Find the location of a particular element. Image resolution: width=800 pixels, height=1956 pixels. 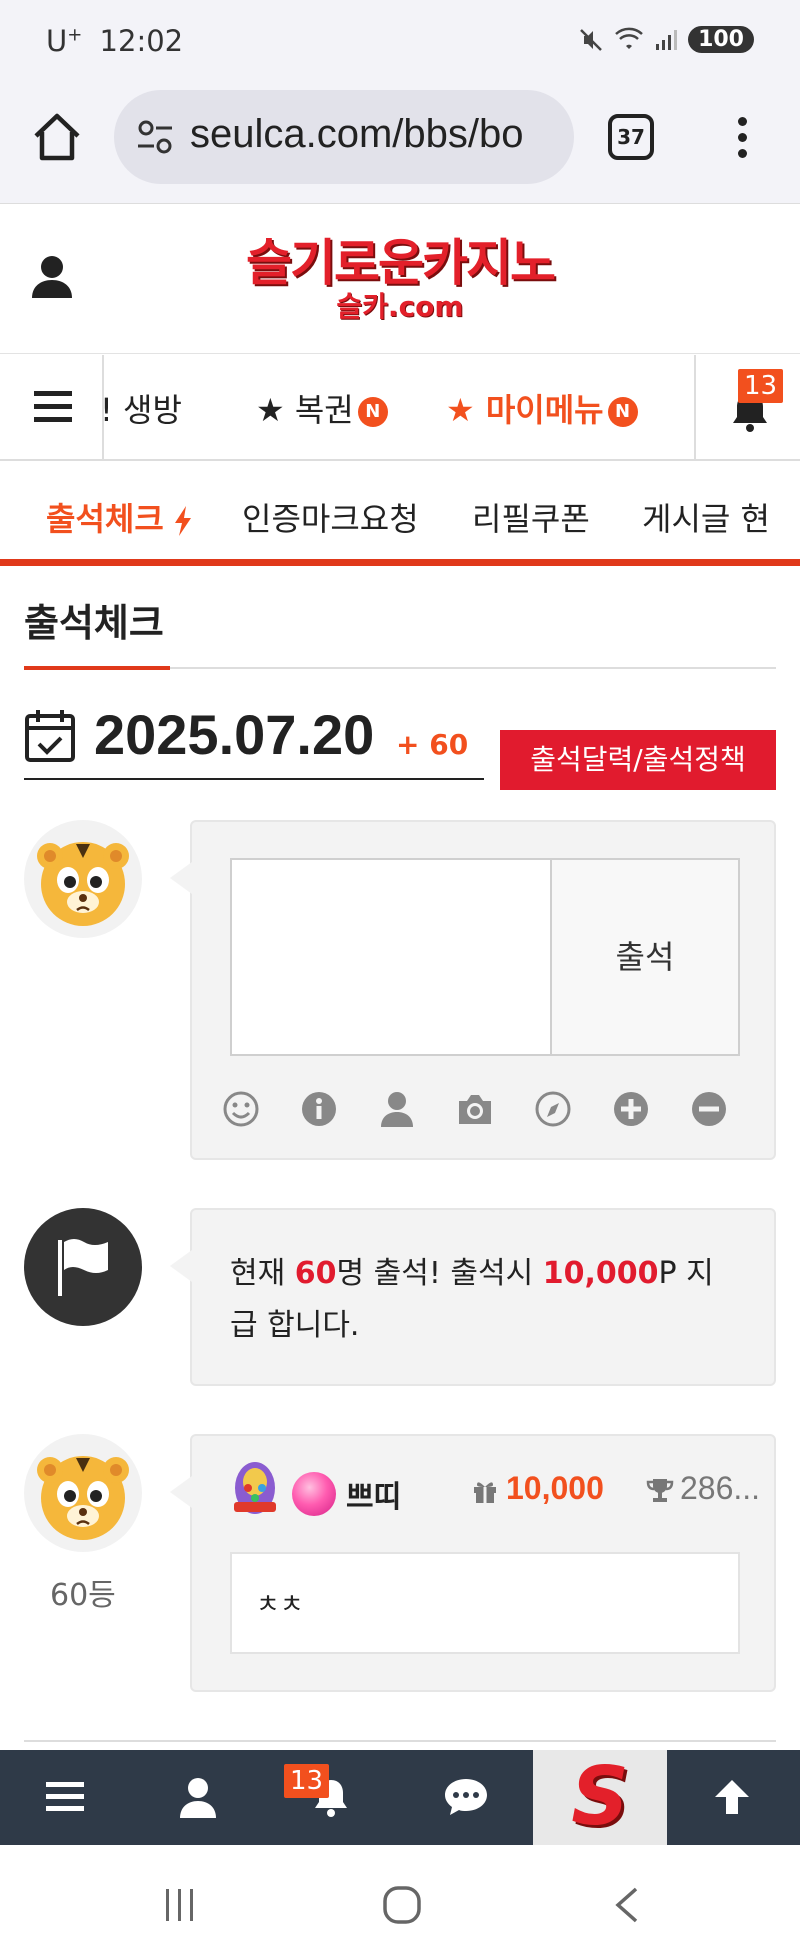

scroll-top-button is located at coordinates (733, 1797).